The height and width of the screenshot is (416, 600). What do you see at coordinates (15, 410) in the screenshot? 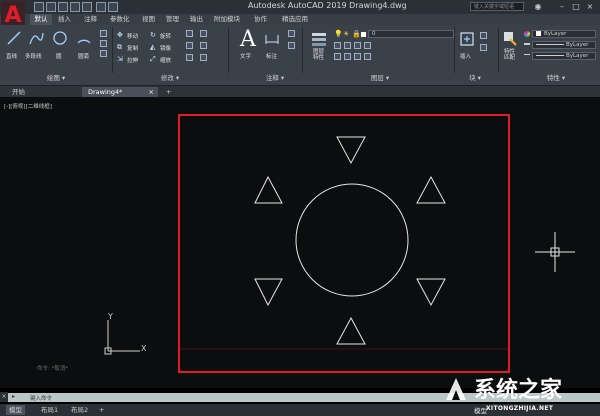
I see `layout-tab-model: 模型` at bounding box center [15, 410].